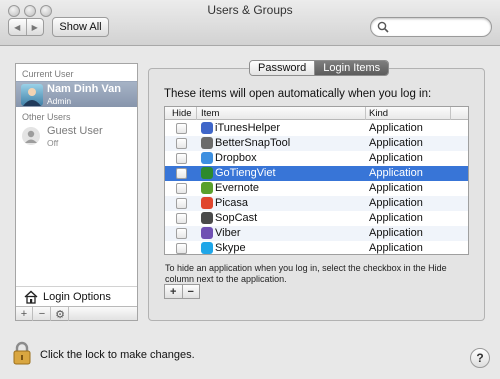 This screenshot has width=500, height=379. I want to click on table-row: Dropbox Application, so click(316, 158).